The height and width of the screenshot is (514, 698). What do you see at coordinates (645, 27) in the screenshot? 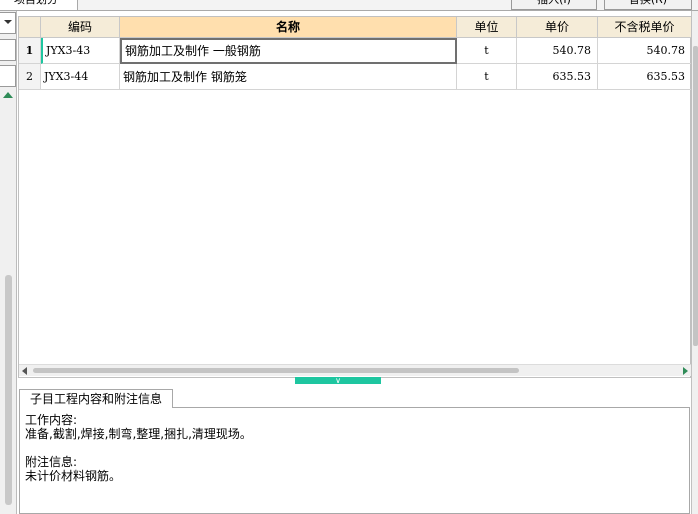
I see `header-price-ex-tax: 不含税单价` at bounding box center [645, 27].